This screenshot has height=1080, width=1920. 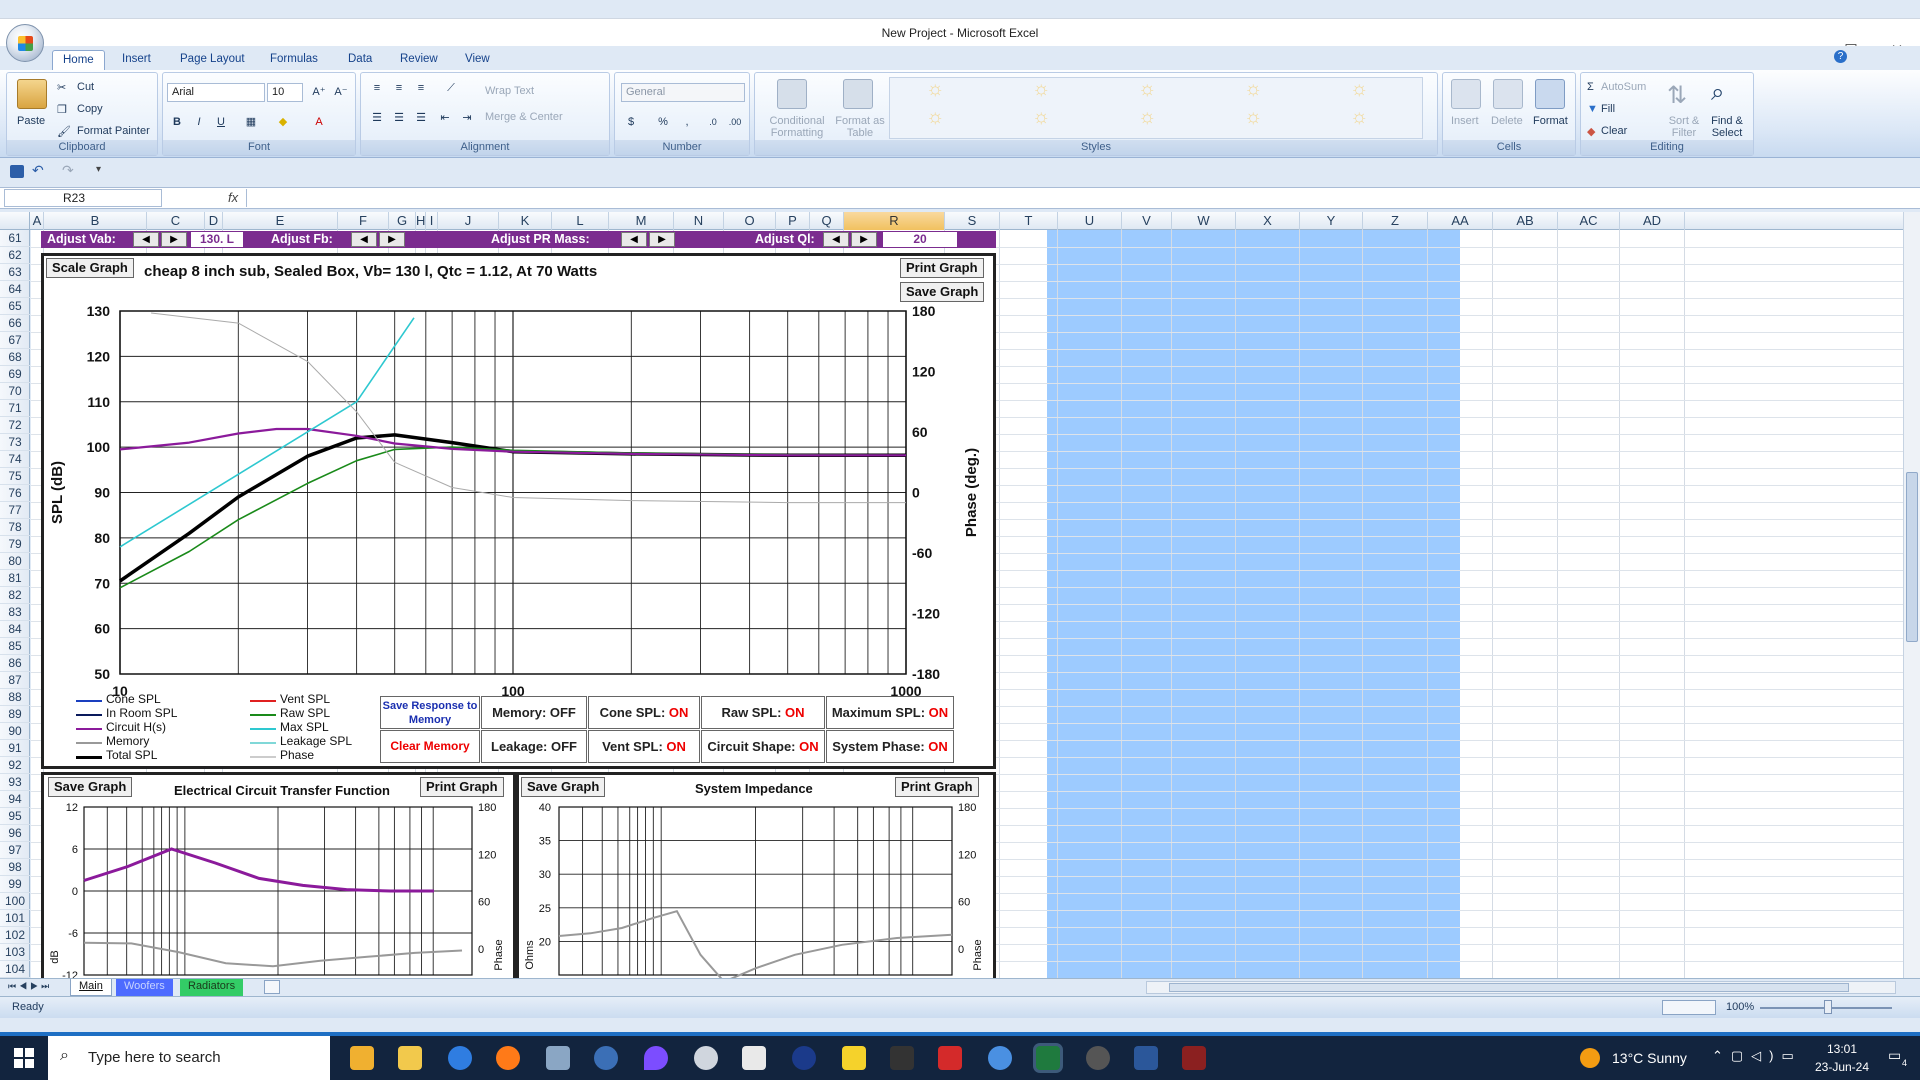 What do you see at coordinates (890, 712) in the screenshot?
I see `max-spl-toggle: Maximum SPL: ON` at bounding box center [890, 712].